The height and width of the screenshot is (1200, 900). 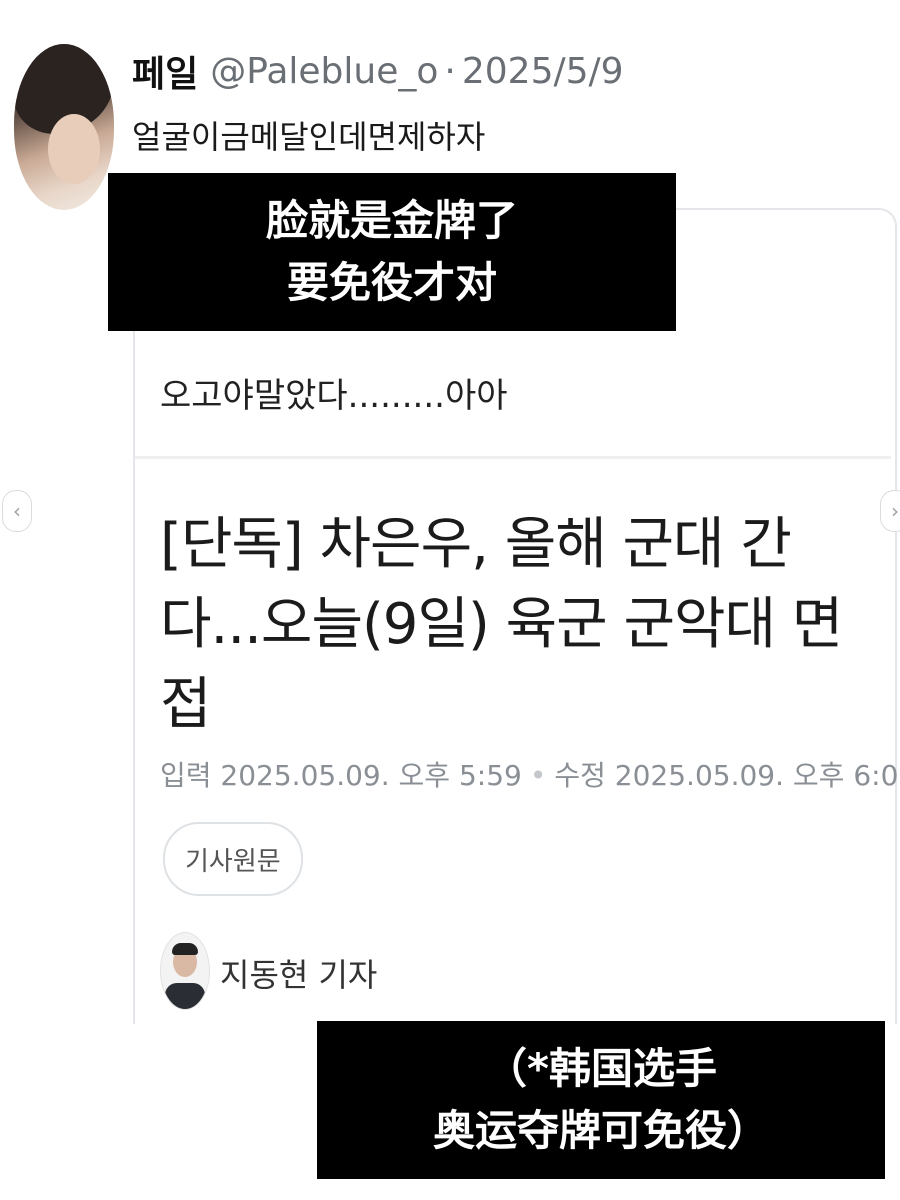 I want to click on caption-overlay-bottom: （*韩国选手 奥运夺牌可免役）, so click(x=601, y=1100).